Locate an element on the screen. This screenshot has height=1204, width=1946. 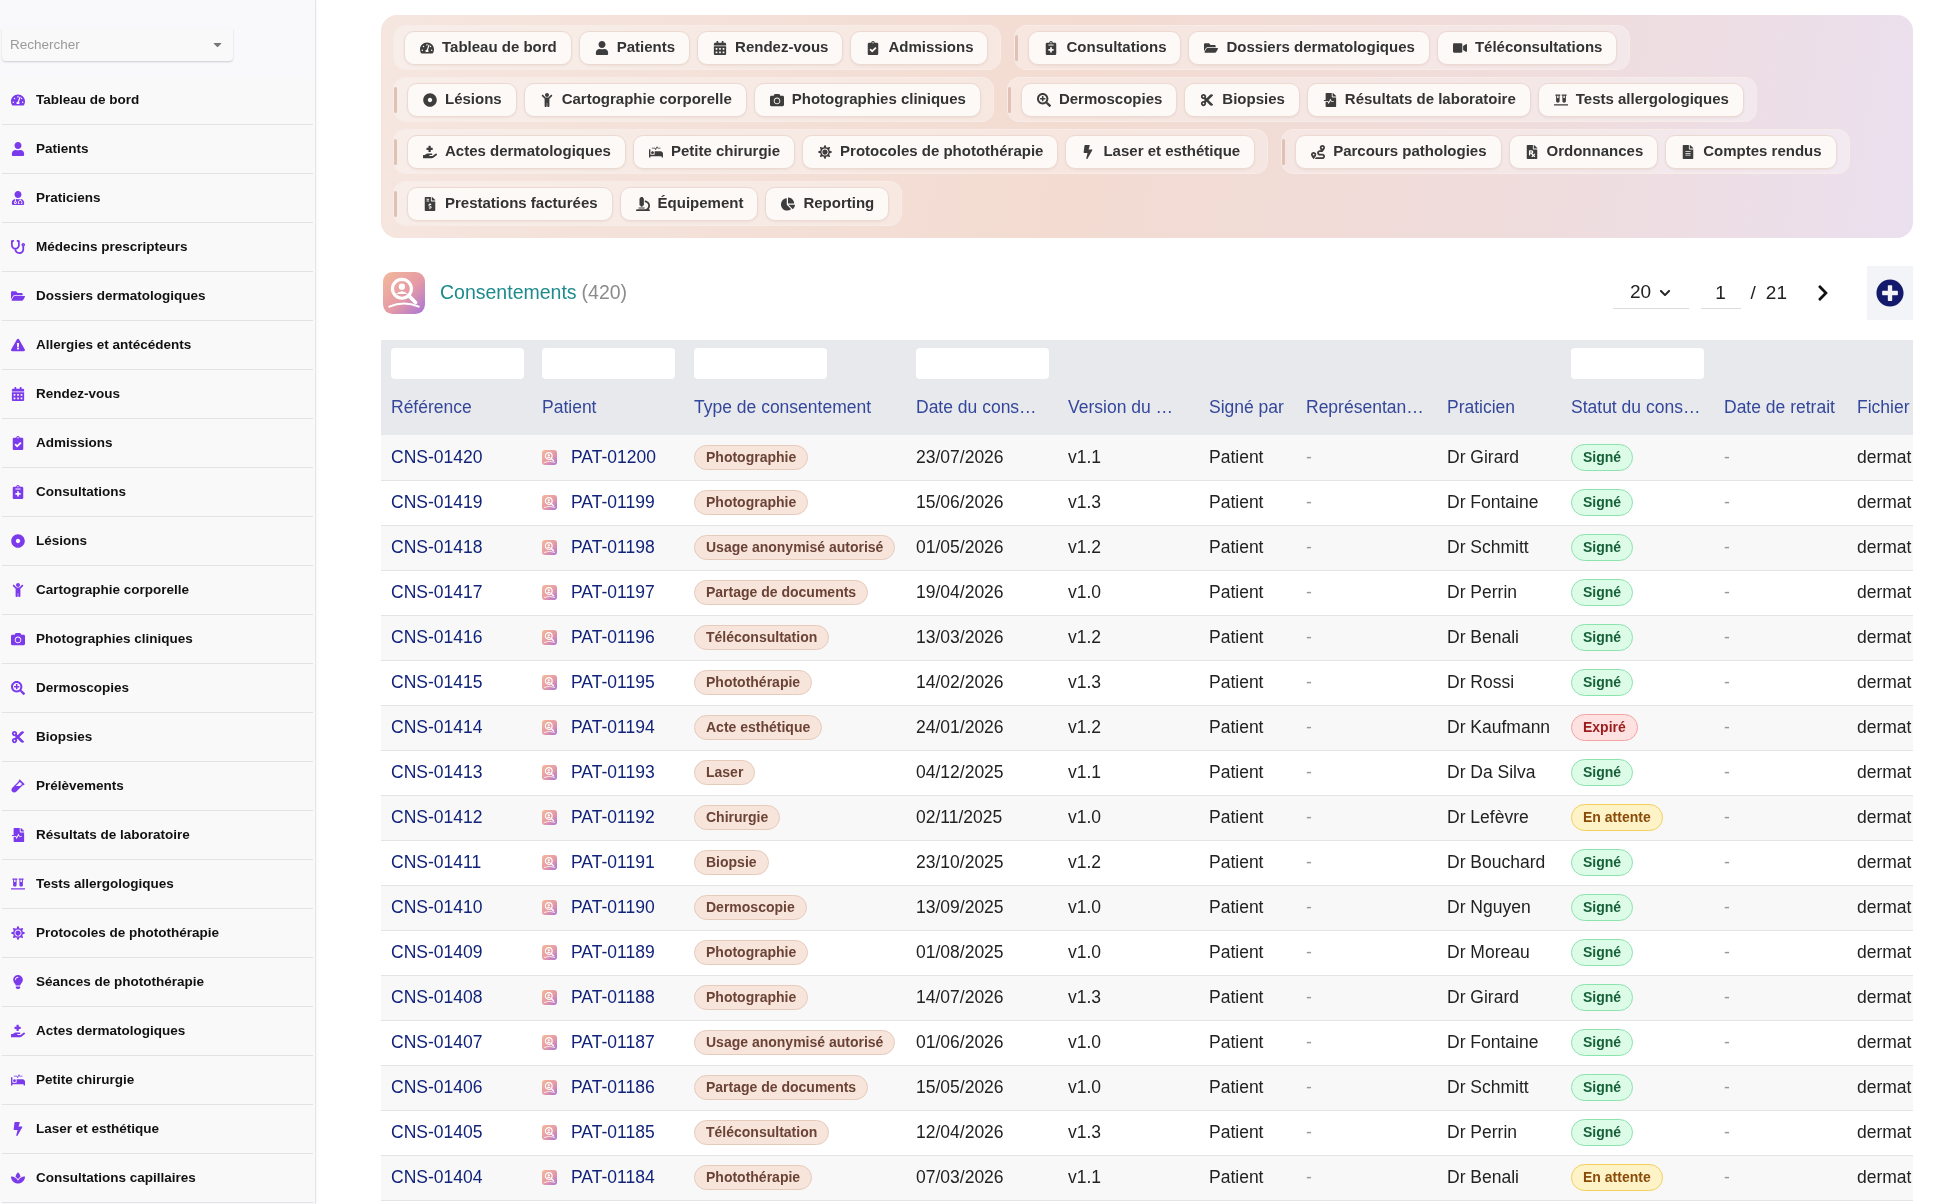
consent-type-tag: Usage anonymisé autorisé is located at coordinates (795, 547).